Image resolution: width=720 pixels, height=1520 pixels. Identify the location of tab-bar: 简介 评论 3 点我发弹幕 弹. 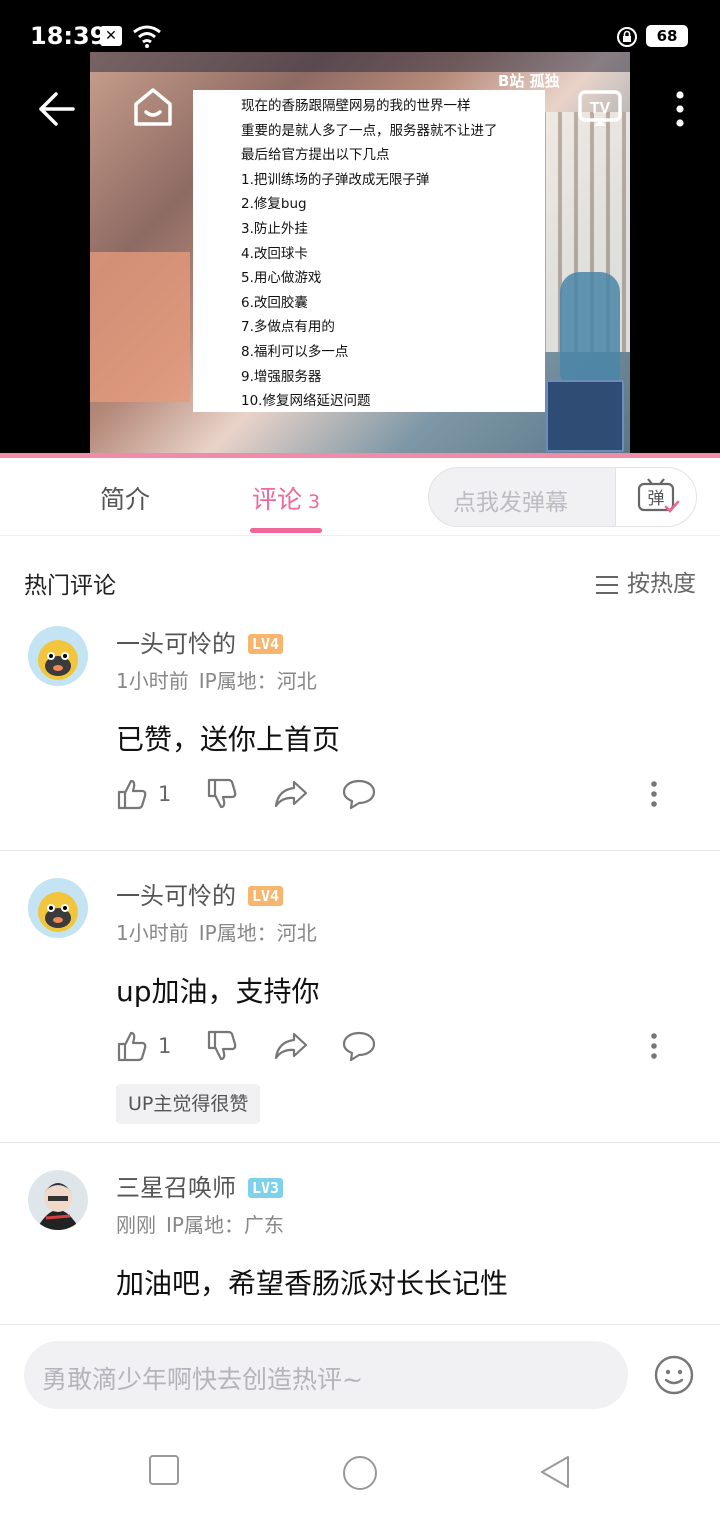
(360, 497).